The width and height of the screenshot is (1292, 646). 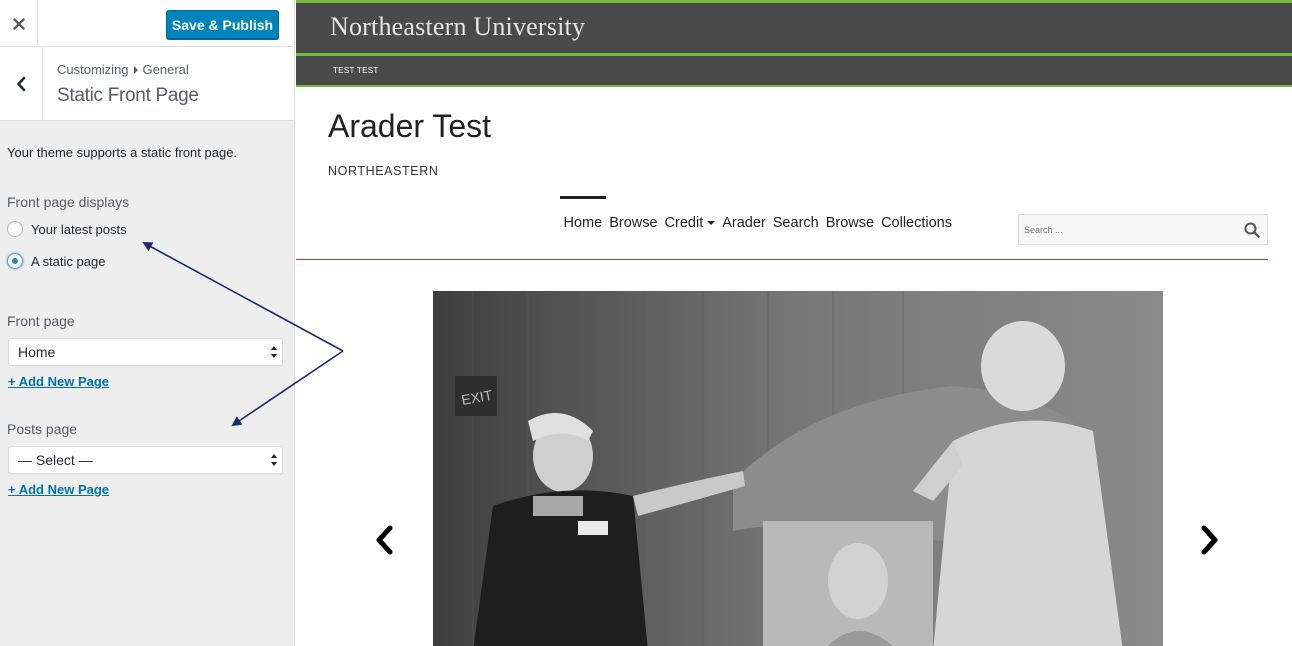 I want to click on nav-divider, so click(x=782, y=259).